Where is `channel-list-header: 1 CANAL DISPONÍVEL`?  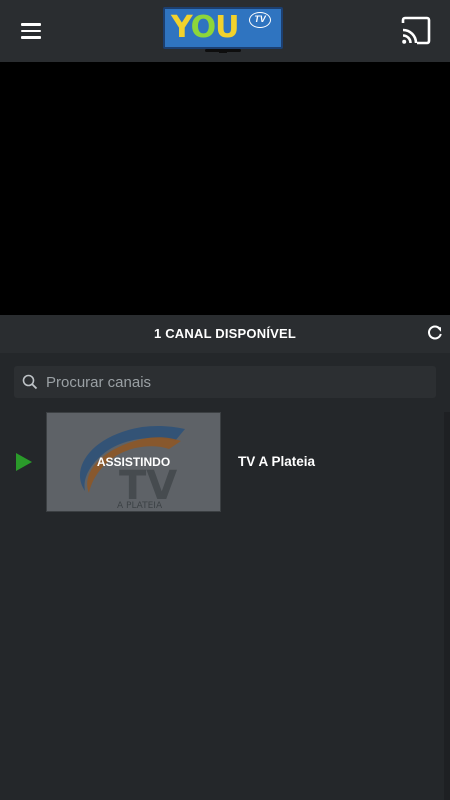 channel-list-header: 1 CANAL DISPONÍVEL is located at coordinates (225, 334).